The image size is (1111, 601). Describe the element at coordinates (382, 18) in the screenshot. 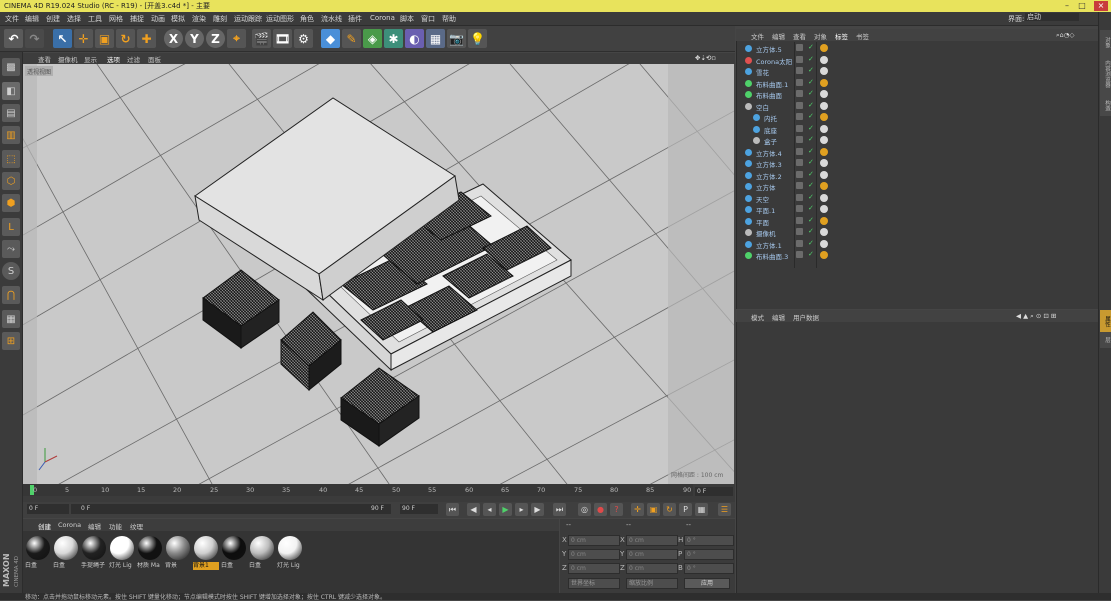

I see `menu-corona: Corona` at that location.